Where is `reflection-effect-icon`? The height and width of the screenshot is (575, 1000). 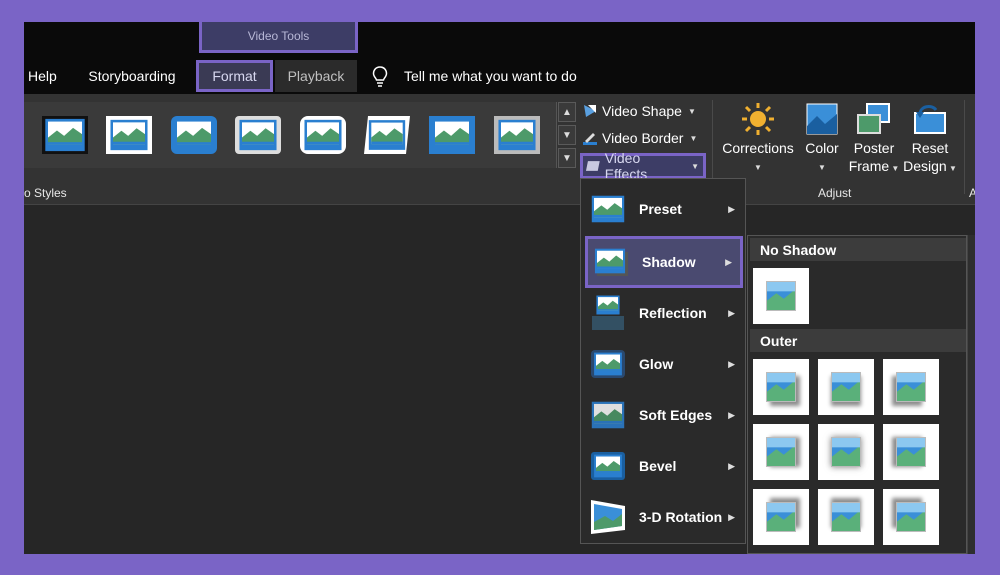 reflection-effect-icon is located at coordinates (608, 312).